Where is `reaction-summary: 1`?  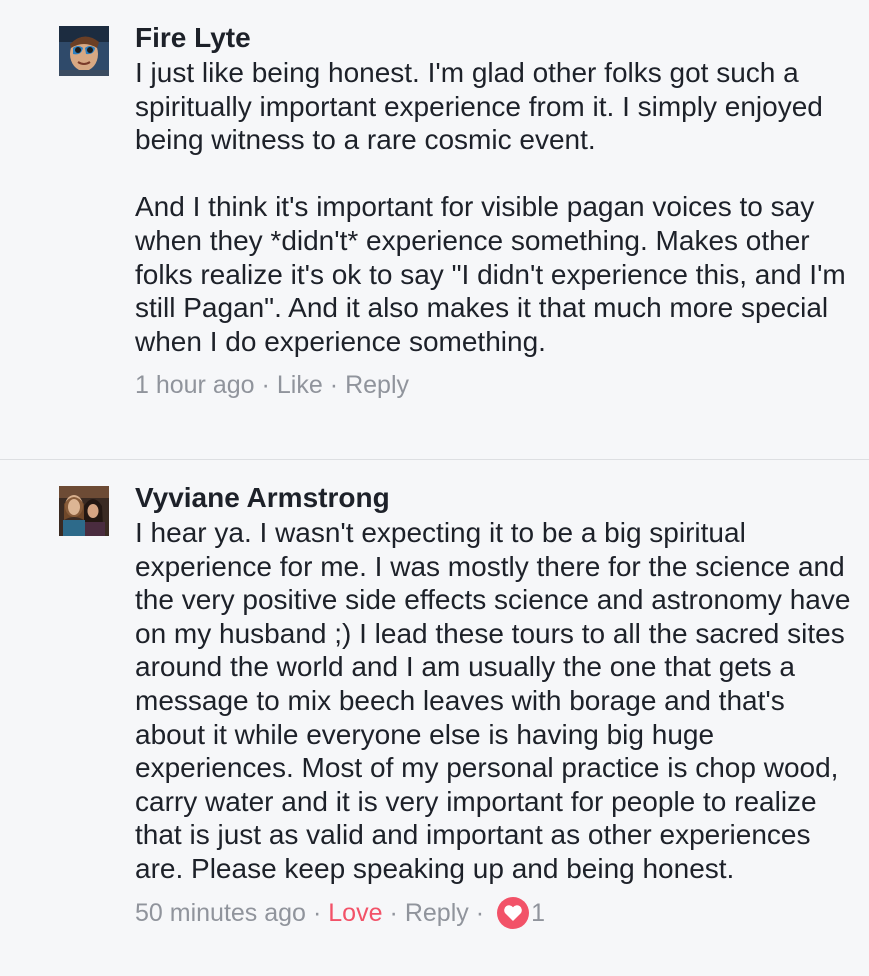 reaction-summary: 1 is located at coordinates (521, 913).